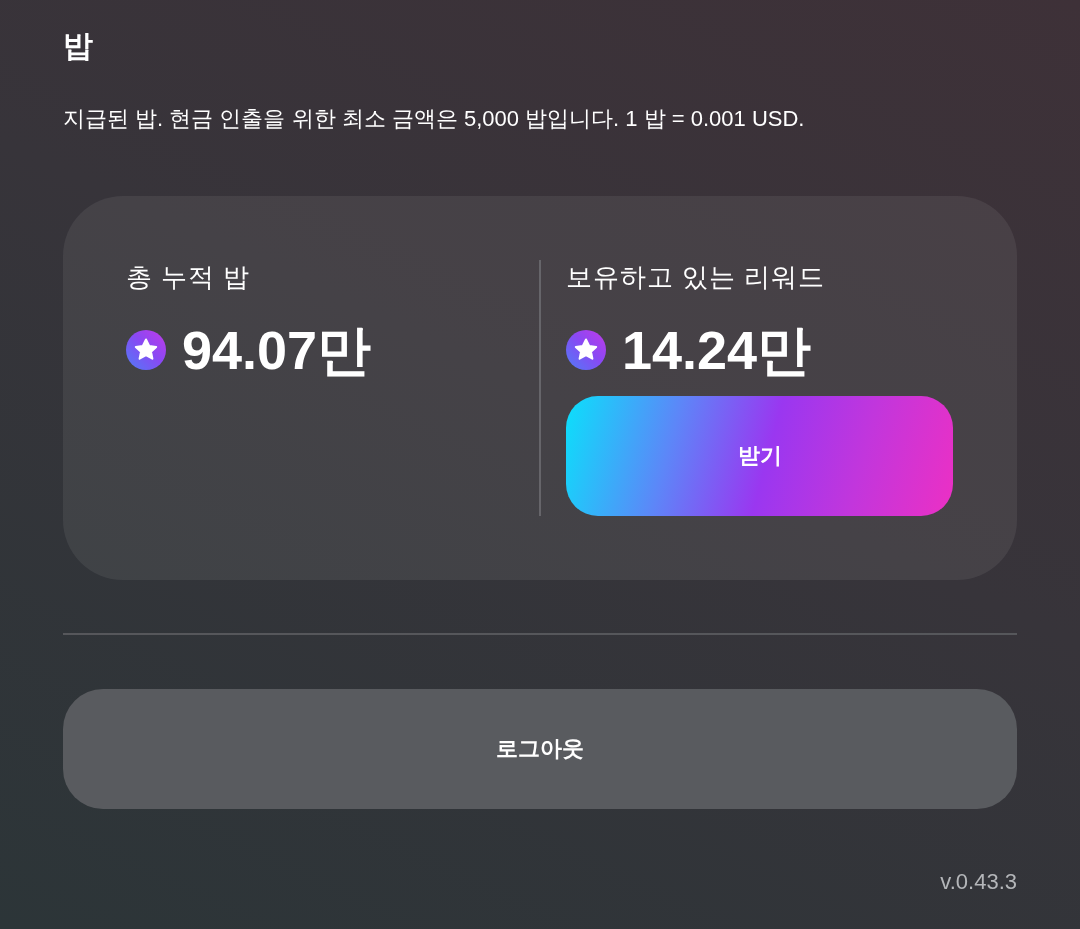 Image resolution: width=1080 pixels, height=929 pixels. Describe the element at coordinates (717, 350) in the screenshot. I see `stat-value: 14.24만` at that location.